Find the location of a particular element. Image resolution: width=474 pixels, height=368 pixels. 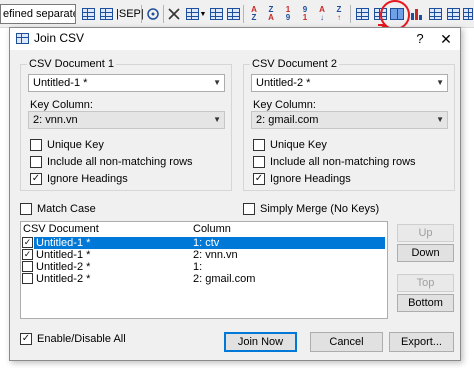

include-non-matching-2-checkbox: Include all non-matching rows is located at coordinates (334, 162).